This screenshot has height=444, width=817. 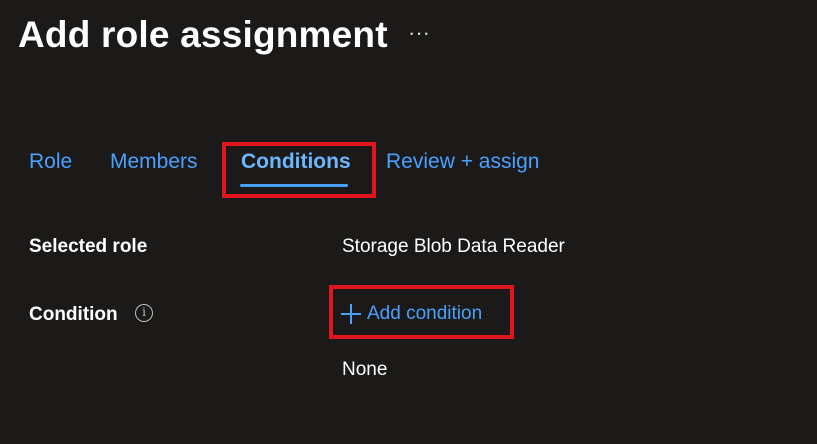 I want to click on add-condition-highlight, so click(x=421, y=312).